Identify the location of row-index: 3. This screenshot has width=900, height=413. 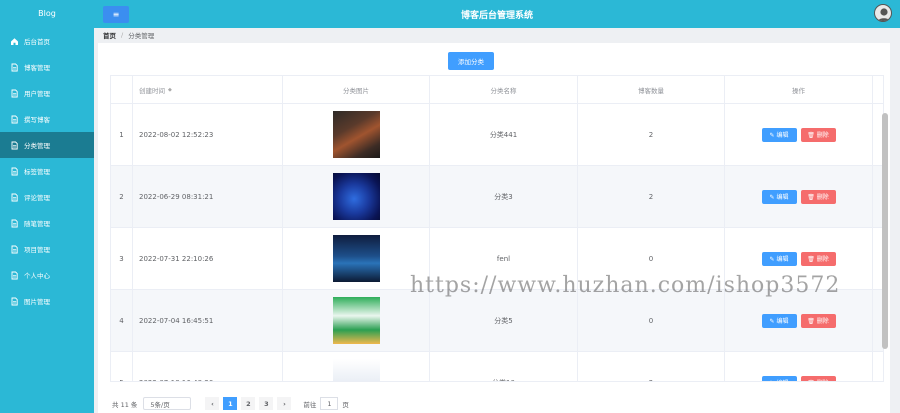
(122, 258).